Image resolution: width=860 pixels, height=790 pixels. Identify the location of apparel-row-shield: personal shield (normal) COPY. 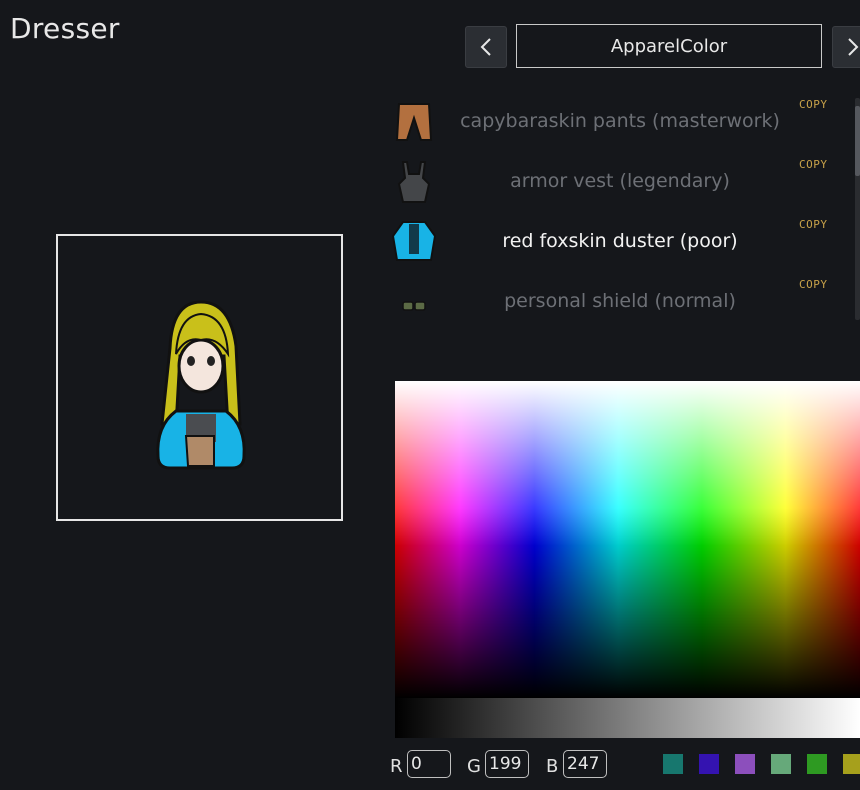
(622, 302).